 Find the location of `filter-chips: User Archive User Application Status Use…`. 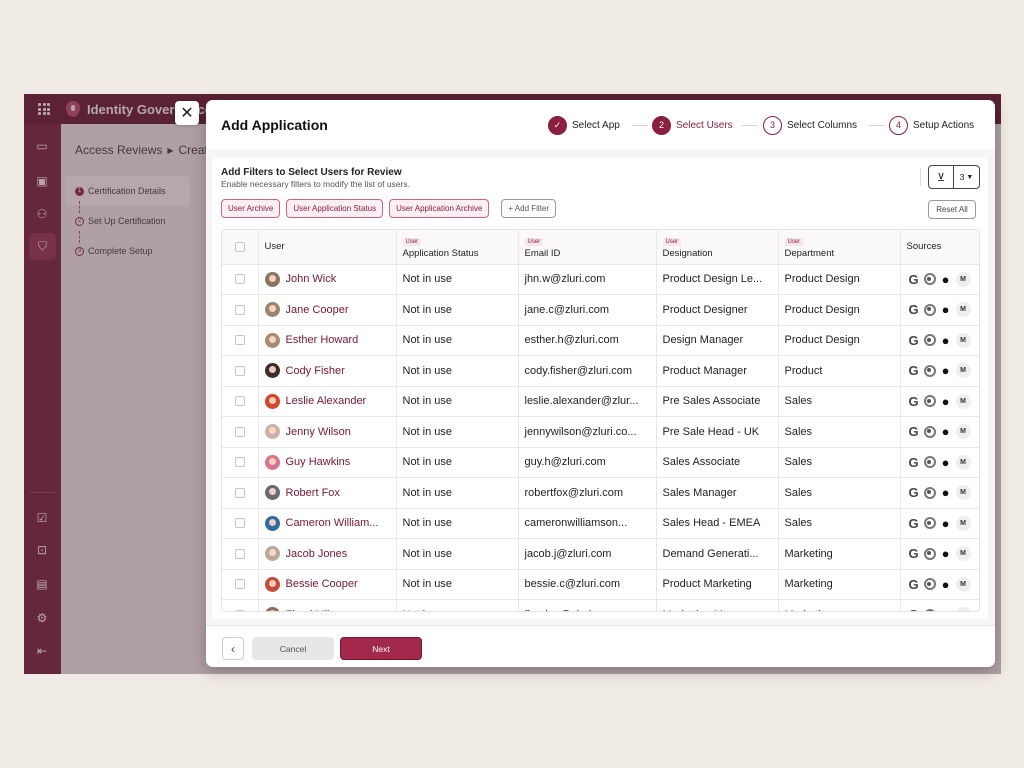

filter-chips: User Archive User Application Status Use… is located at coordinates (389, 209).